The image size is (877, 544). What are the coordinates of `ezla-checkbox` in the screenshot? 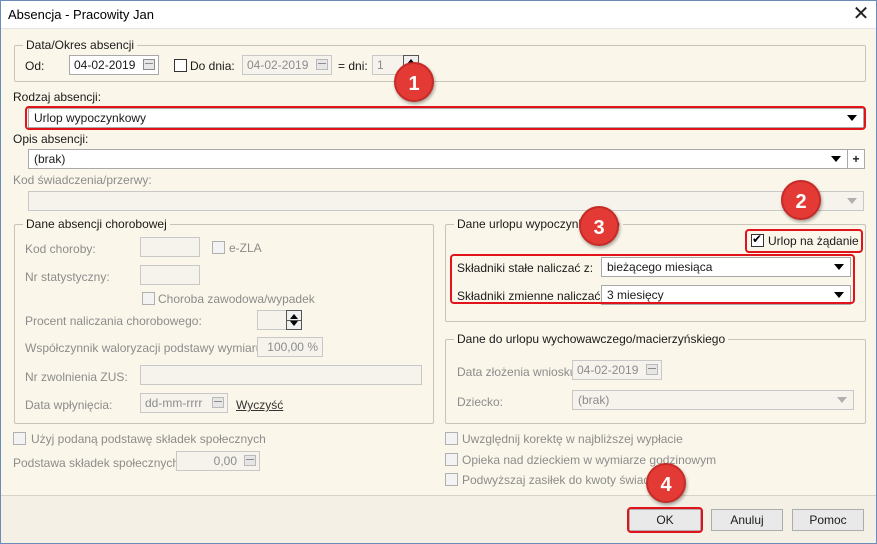 It's located at (218, 247).